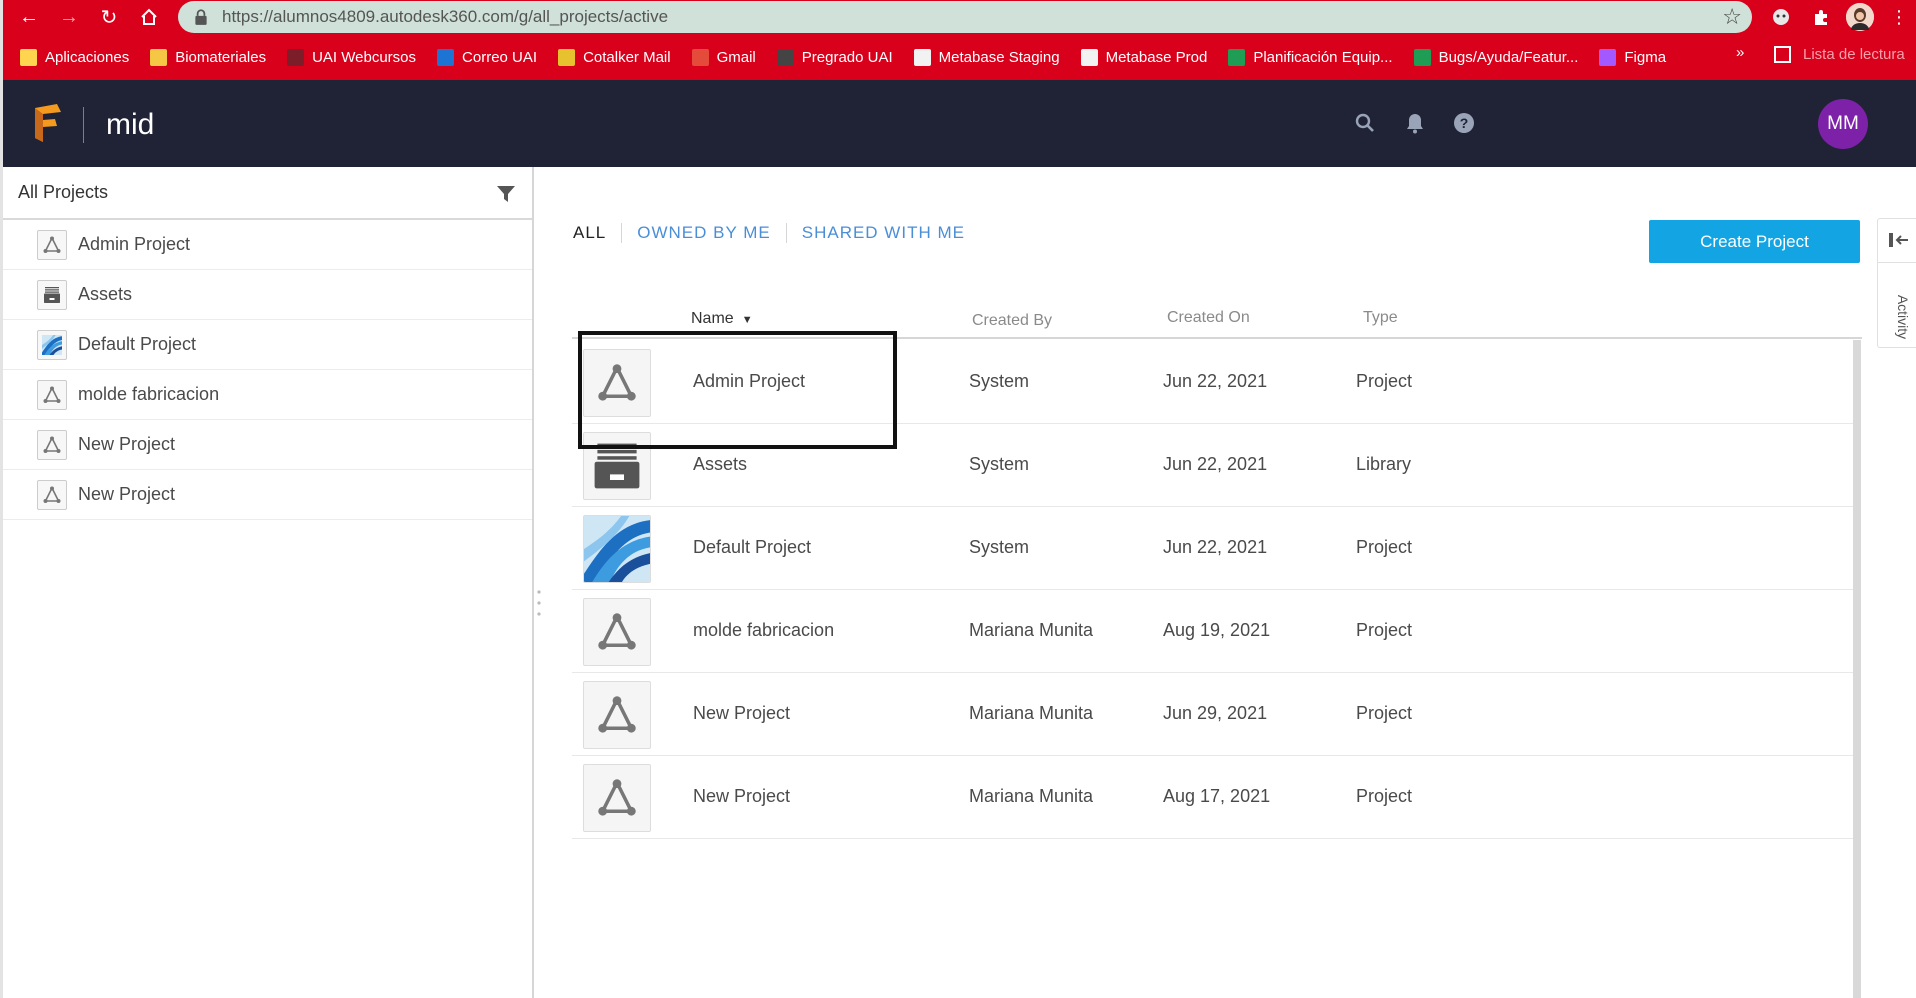 This screenshot has height=998, width=1916. What do you see at coordinates (506, 194) in the screenshot?
I see `filter-icon` at bounding box center [506, 194].